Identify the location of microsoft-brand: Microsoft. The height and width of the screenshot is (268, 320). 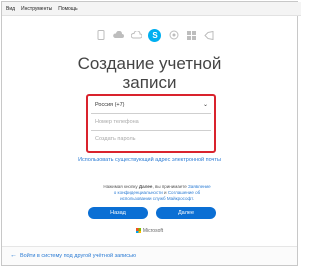
(149, 231).